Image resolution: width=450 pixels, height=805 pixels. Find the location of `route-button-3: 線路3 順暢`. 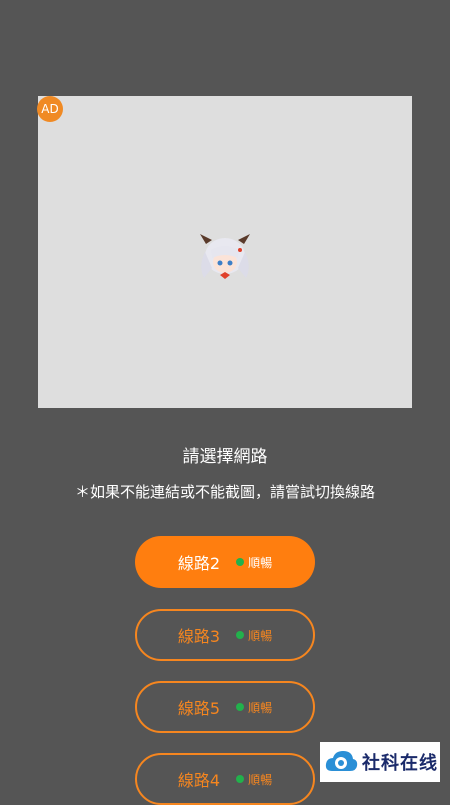

route-button-3: 線路3 順暢 is located at coordinates (225, 635).